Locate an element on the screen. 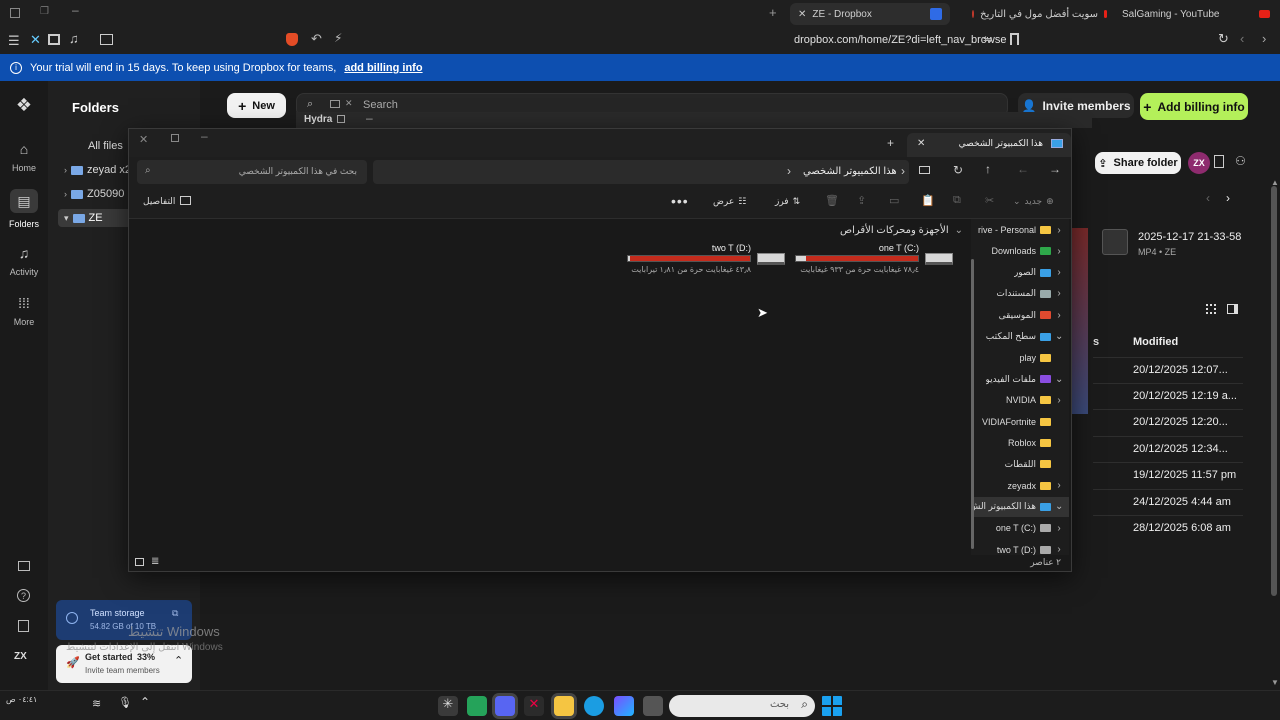  back-icon: ‹ is located at coordinates (1242, 38).